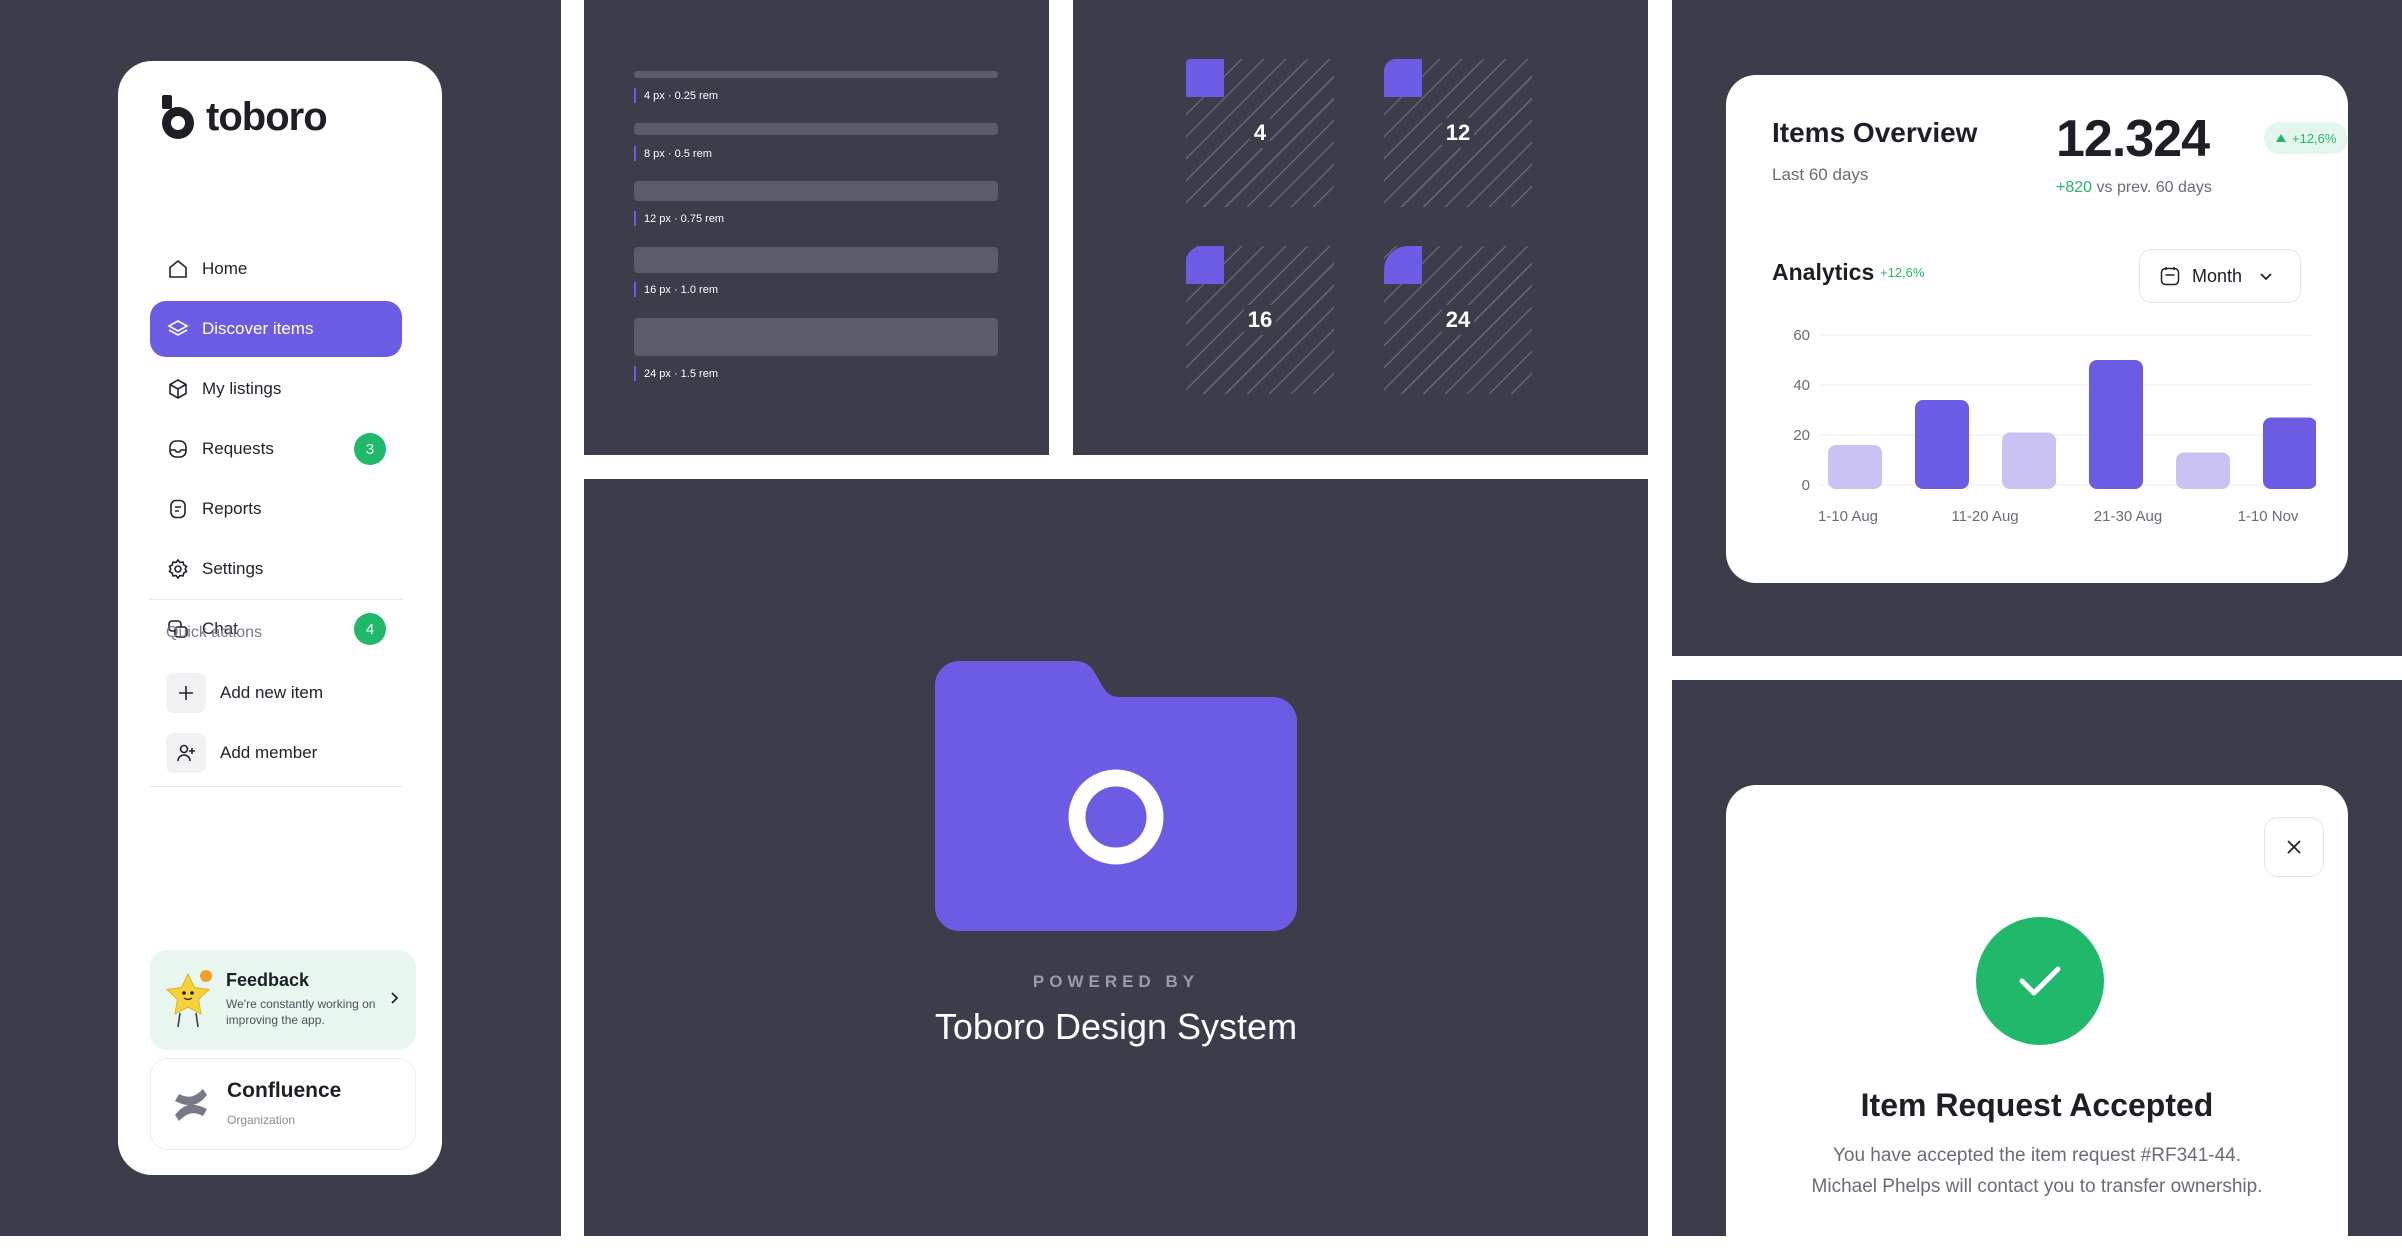 The image size is (2402, 1251). I want to click on box-icon, so click(178, 389).